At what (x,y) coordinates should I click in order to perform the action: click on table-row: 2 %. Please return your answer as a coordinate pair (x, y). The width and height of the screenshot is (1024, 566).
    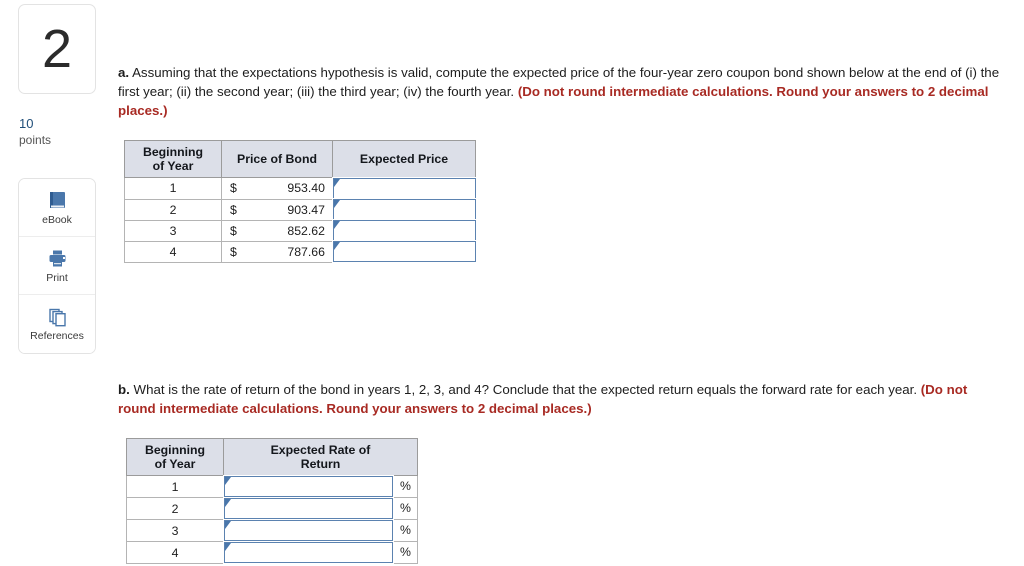
    Looking at the image, I should click on (272, 508).